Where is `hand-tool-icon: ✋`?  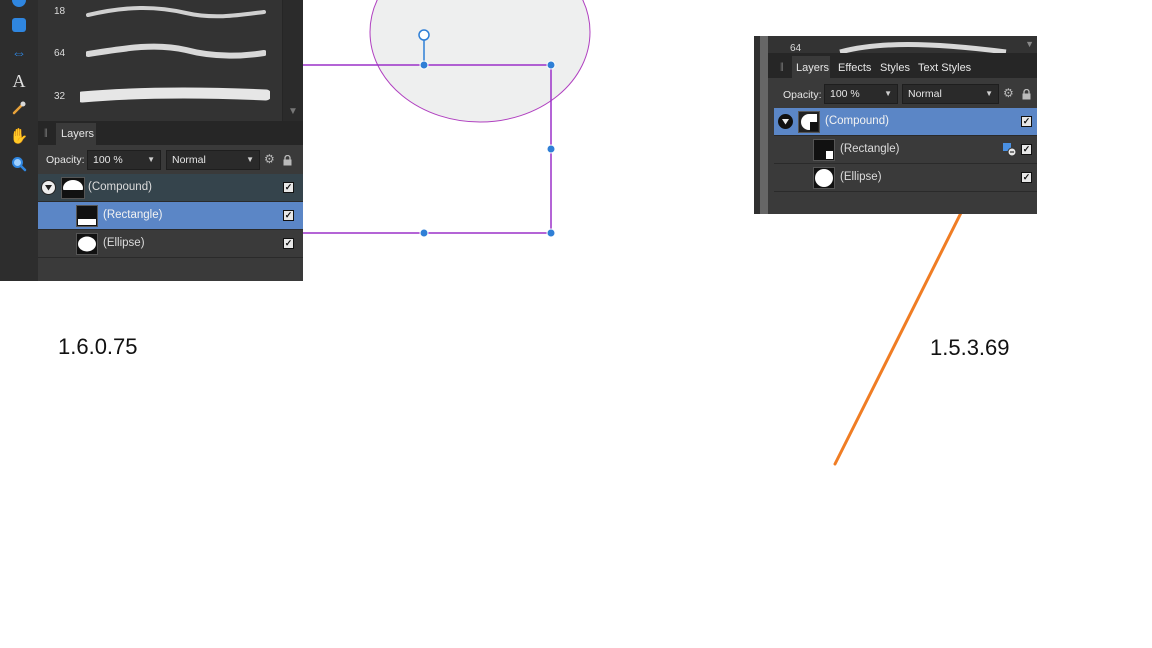
hand-tool-icon: ✋ is located at coordinates (19, 136).